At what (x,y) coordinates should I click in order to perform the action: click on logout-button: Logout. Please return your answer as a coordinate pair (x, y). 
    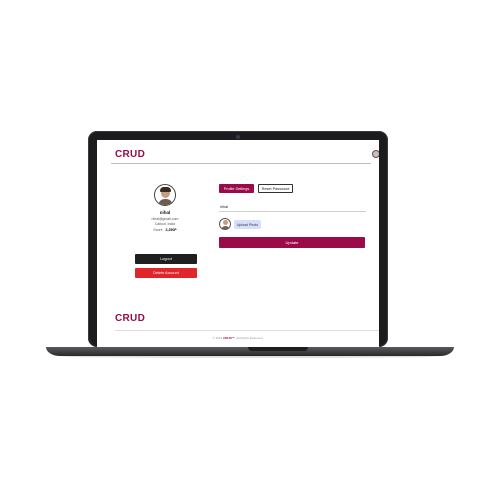
    Looking at the image, I should click on (166, 259).